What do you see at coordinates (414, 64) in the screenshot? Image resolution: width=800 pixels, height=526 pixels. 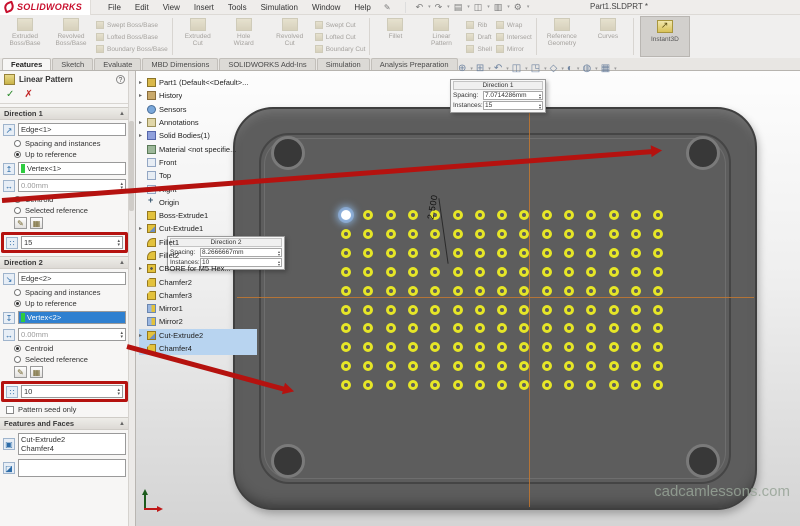 I see `tab: Analysis Preparation` at bounding box center [414, 64].